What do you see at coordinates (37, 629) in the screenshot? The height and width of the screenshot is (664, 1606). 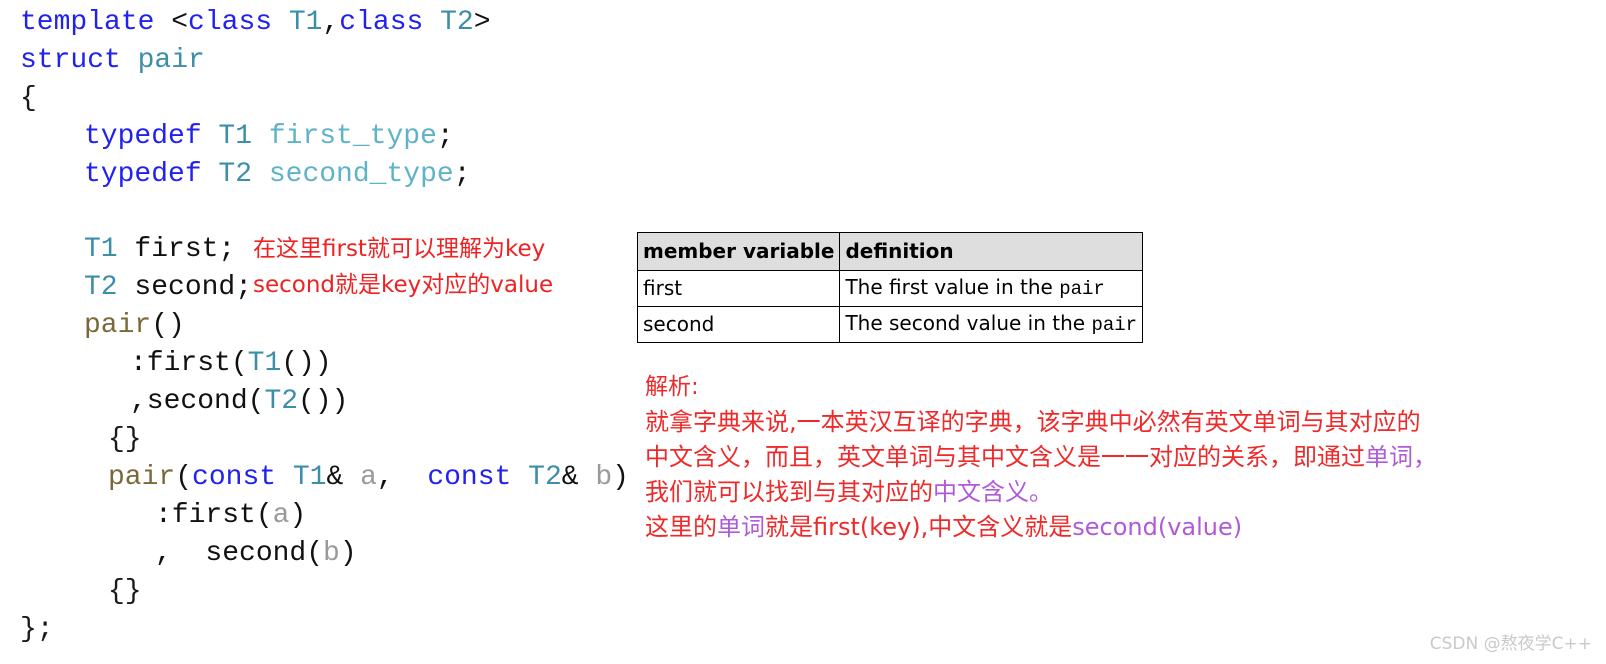 I see `code-token-brc: };` at bounding box center [37, 629].